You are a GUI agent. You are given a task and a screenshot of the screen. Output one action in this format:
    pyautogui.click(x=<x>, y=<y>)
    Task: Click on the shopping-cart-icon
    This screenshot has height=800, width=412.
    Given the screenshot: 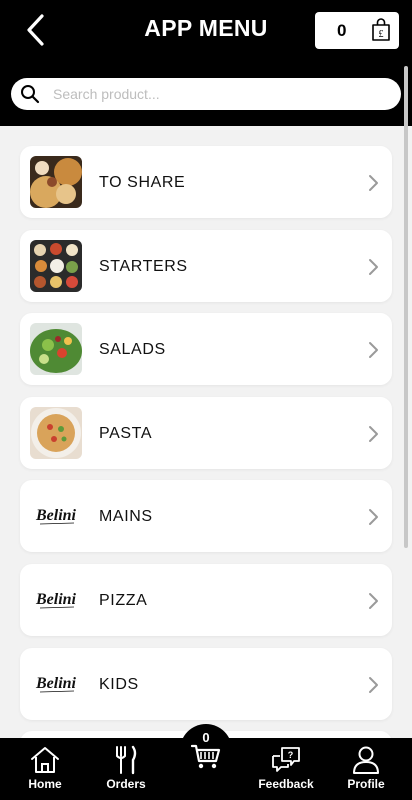 What is the action you would take?
    pyautogui.click(x=206, y=756)
    